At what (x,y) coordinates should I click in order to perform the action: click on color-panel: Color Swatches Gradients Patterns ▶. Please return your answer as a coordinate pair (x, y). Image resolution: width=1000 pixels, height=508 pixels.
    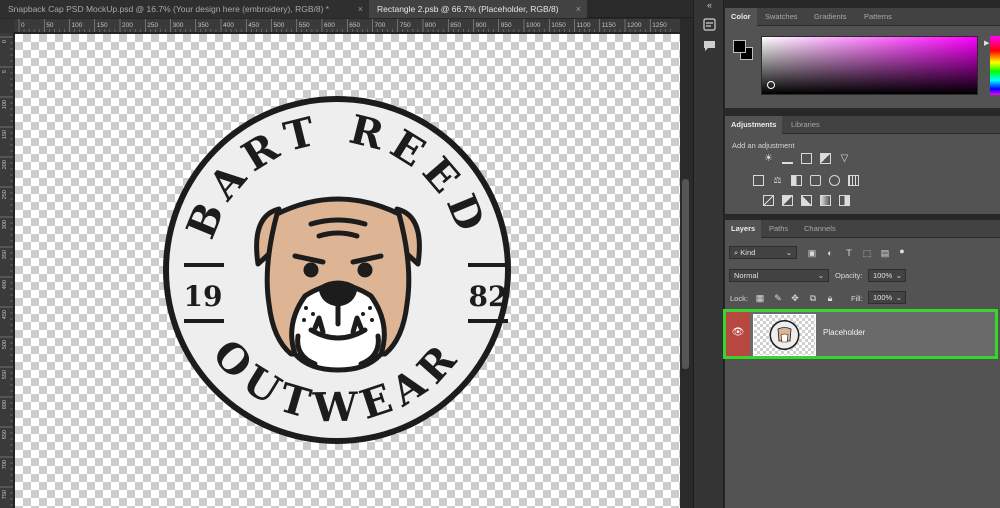
    Looking at the image, I should click on (862, 58).